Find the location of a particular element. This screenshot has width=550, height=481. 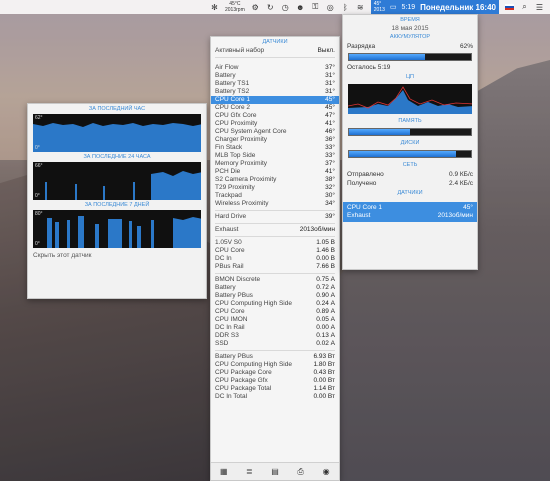

sensor-name: BMON Discrete is located at coordinates (238, 279).